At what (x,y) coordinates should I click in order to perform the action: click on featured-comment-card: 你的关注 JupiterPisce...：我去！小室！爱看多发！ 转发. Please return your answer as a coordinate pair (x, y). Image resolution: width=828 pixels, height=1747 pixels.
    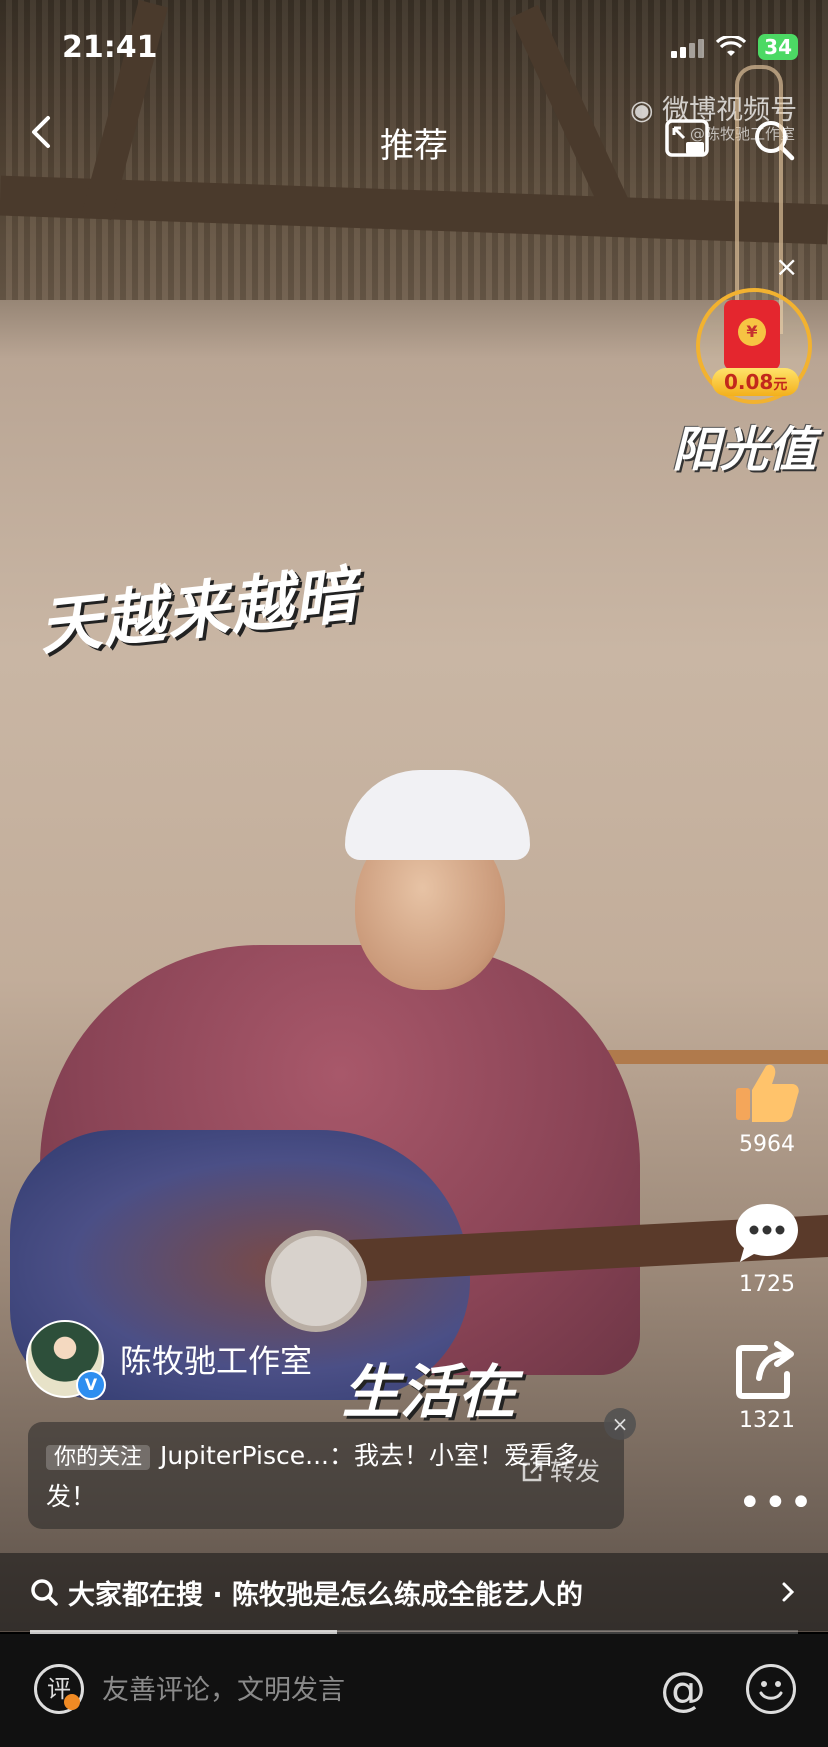
    Looking at the image, I should click on (326, 1475).